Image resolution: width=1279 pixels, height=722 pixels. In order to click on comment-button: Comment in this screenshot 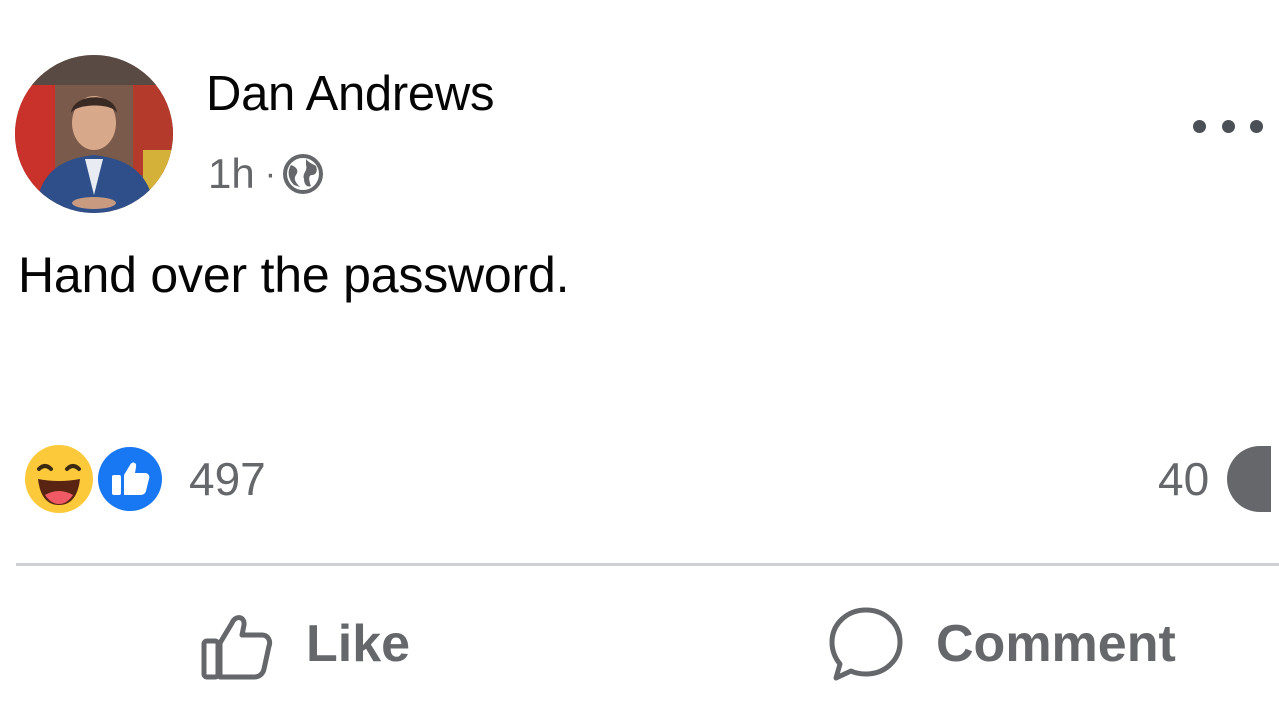, I will do `click(1001, 644)`.